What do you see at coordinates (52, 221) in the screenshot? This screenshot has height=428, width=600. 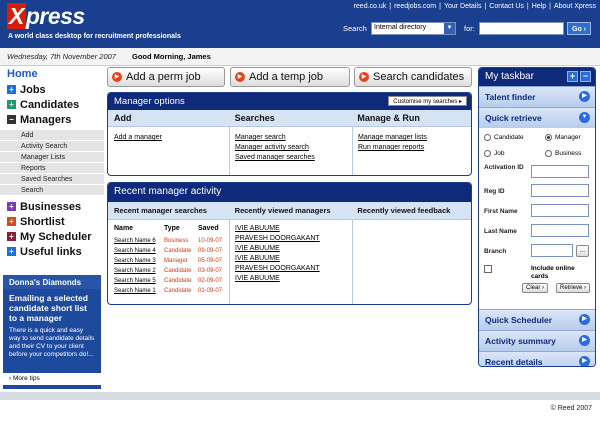 I see `nav-shortlist: + Shortlist` at bounding box center [52, 221].